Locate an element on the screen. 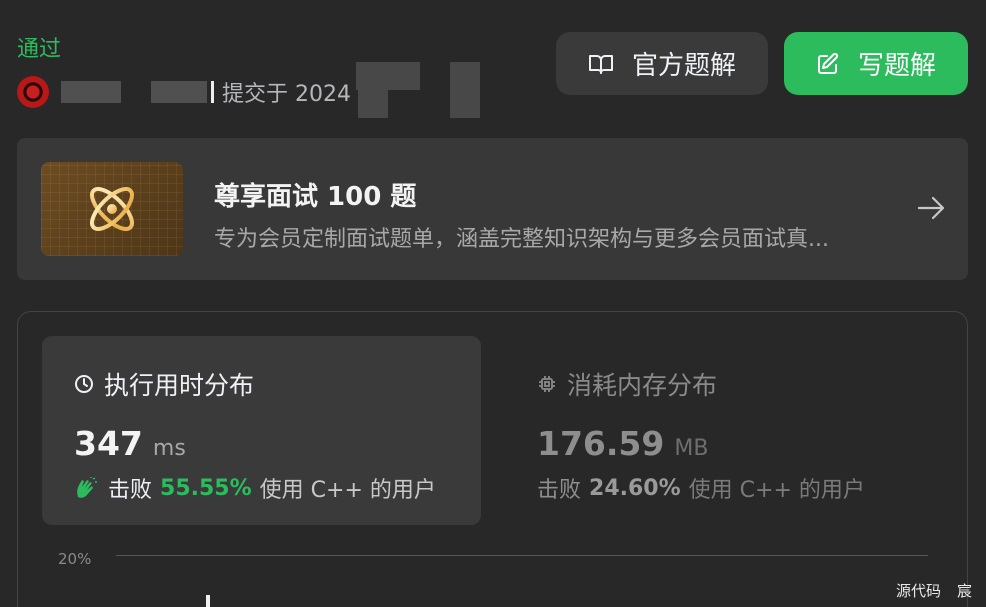  arrow-right-icon is located at coordinates (931, 210).